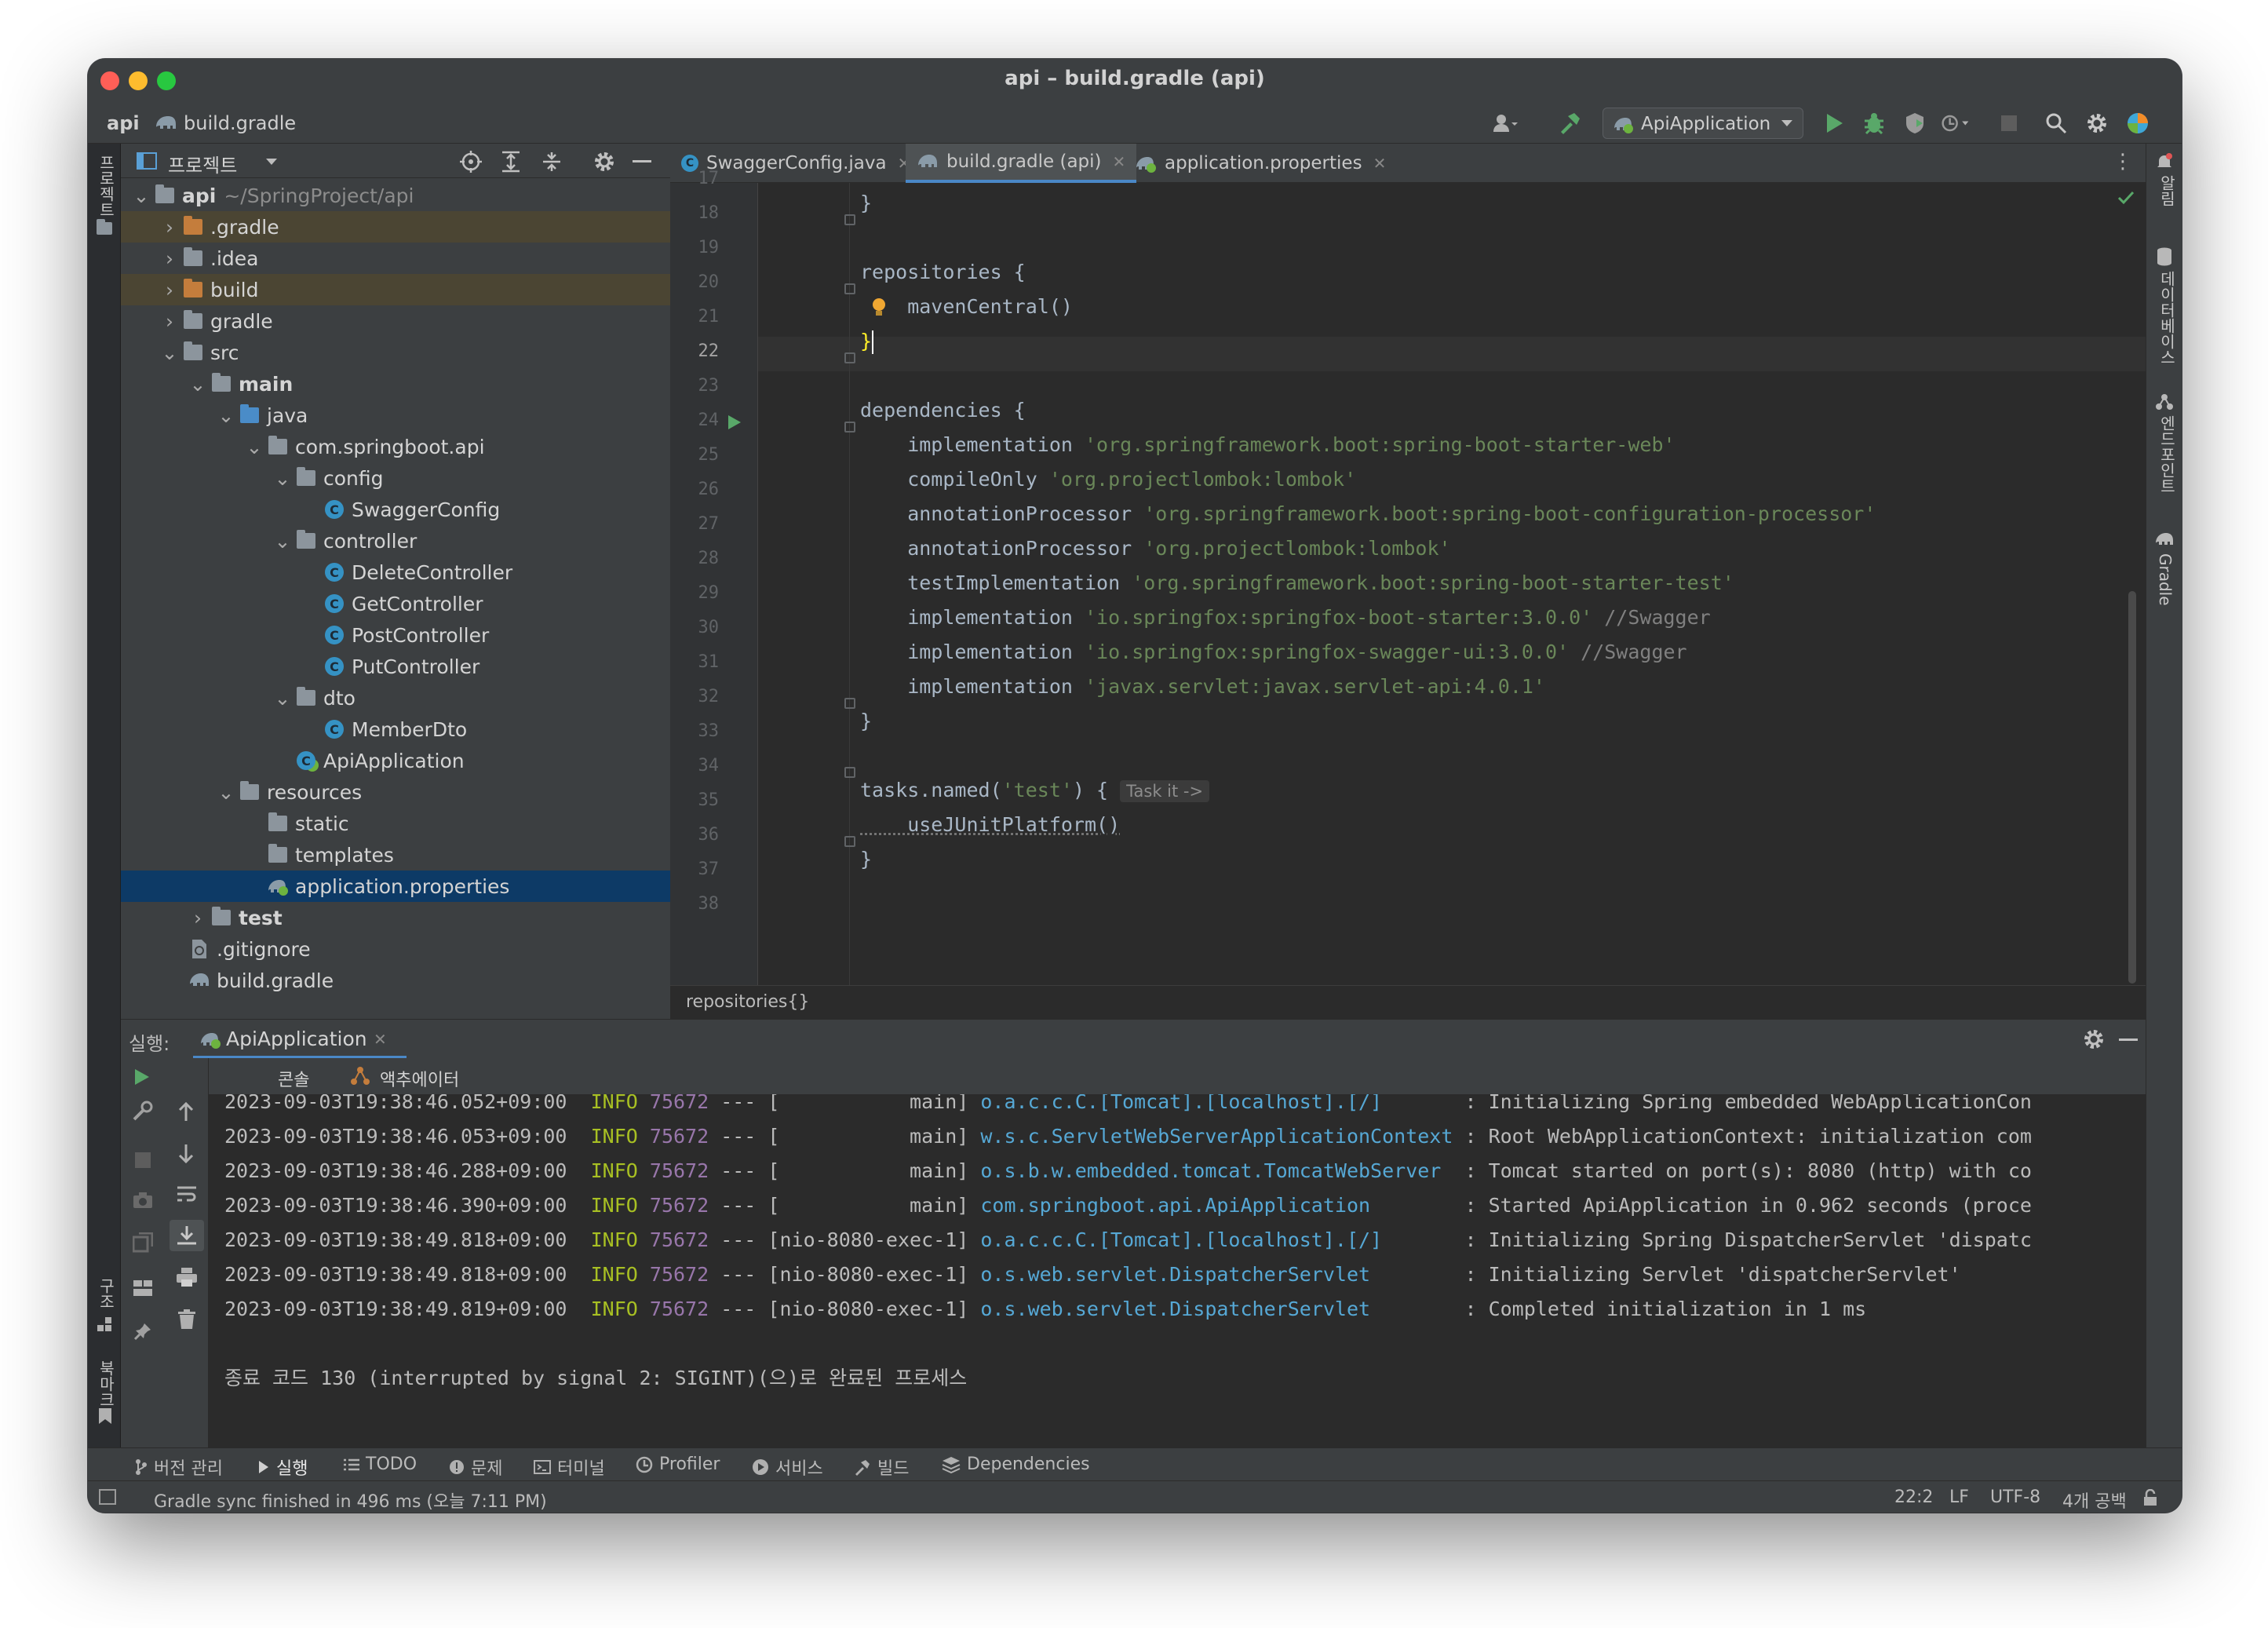 The height and width of the screenshot is (1628, 2268). Describe the element at coordinates (2015, 1497) in the screenshot. I see `file-encoding: UTF-8` at that location.